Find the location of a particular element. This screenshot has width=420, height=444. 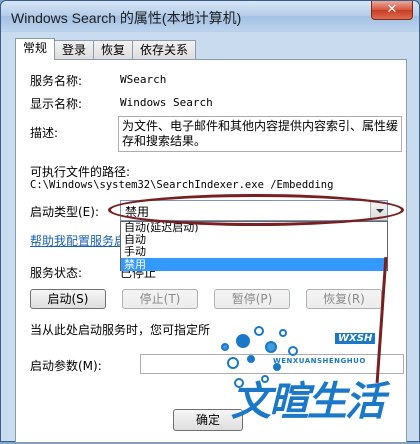

close-icon: ✕ is located at coordinates (392, 9).